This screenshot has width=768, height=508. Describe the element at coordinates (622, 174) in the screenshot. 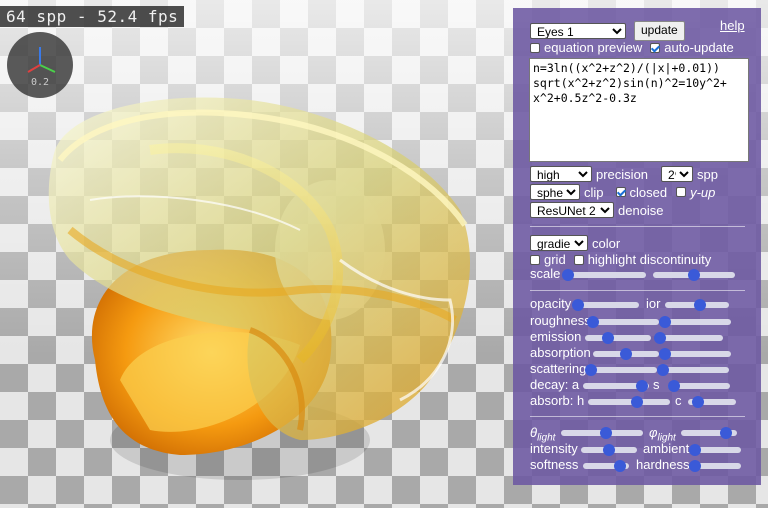

I see `precision-label: precision` at that location.